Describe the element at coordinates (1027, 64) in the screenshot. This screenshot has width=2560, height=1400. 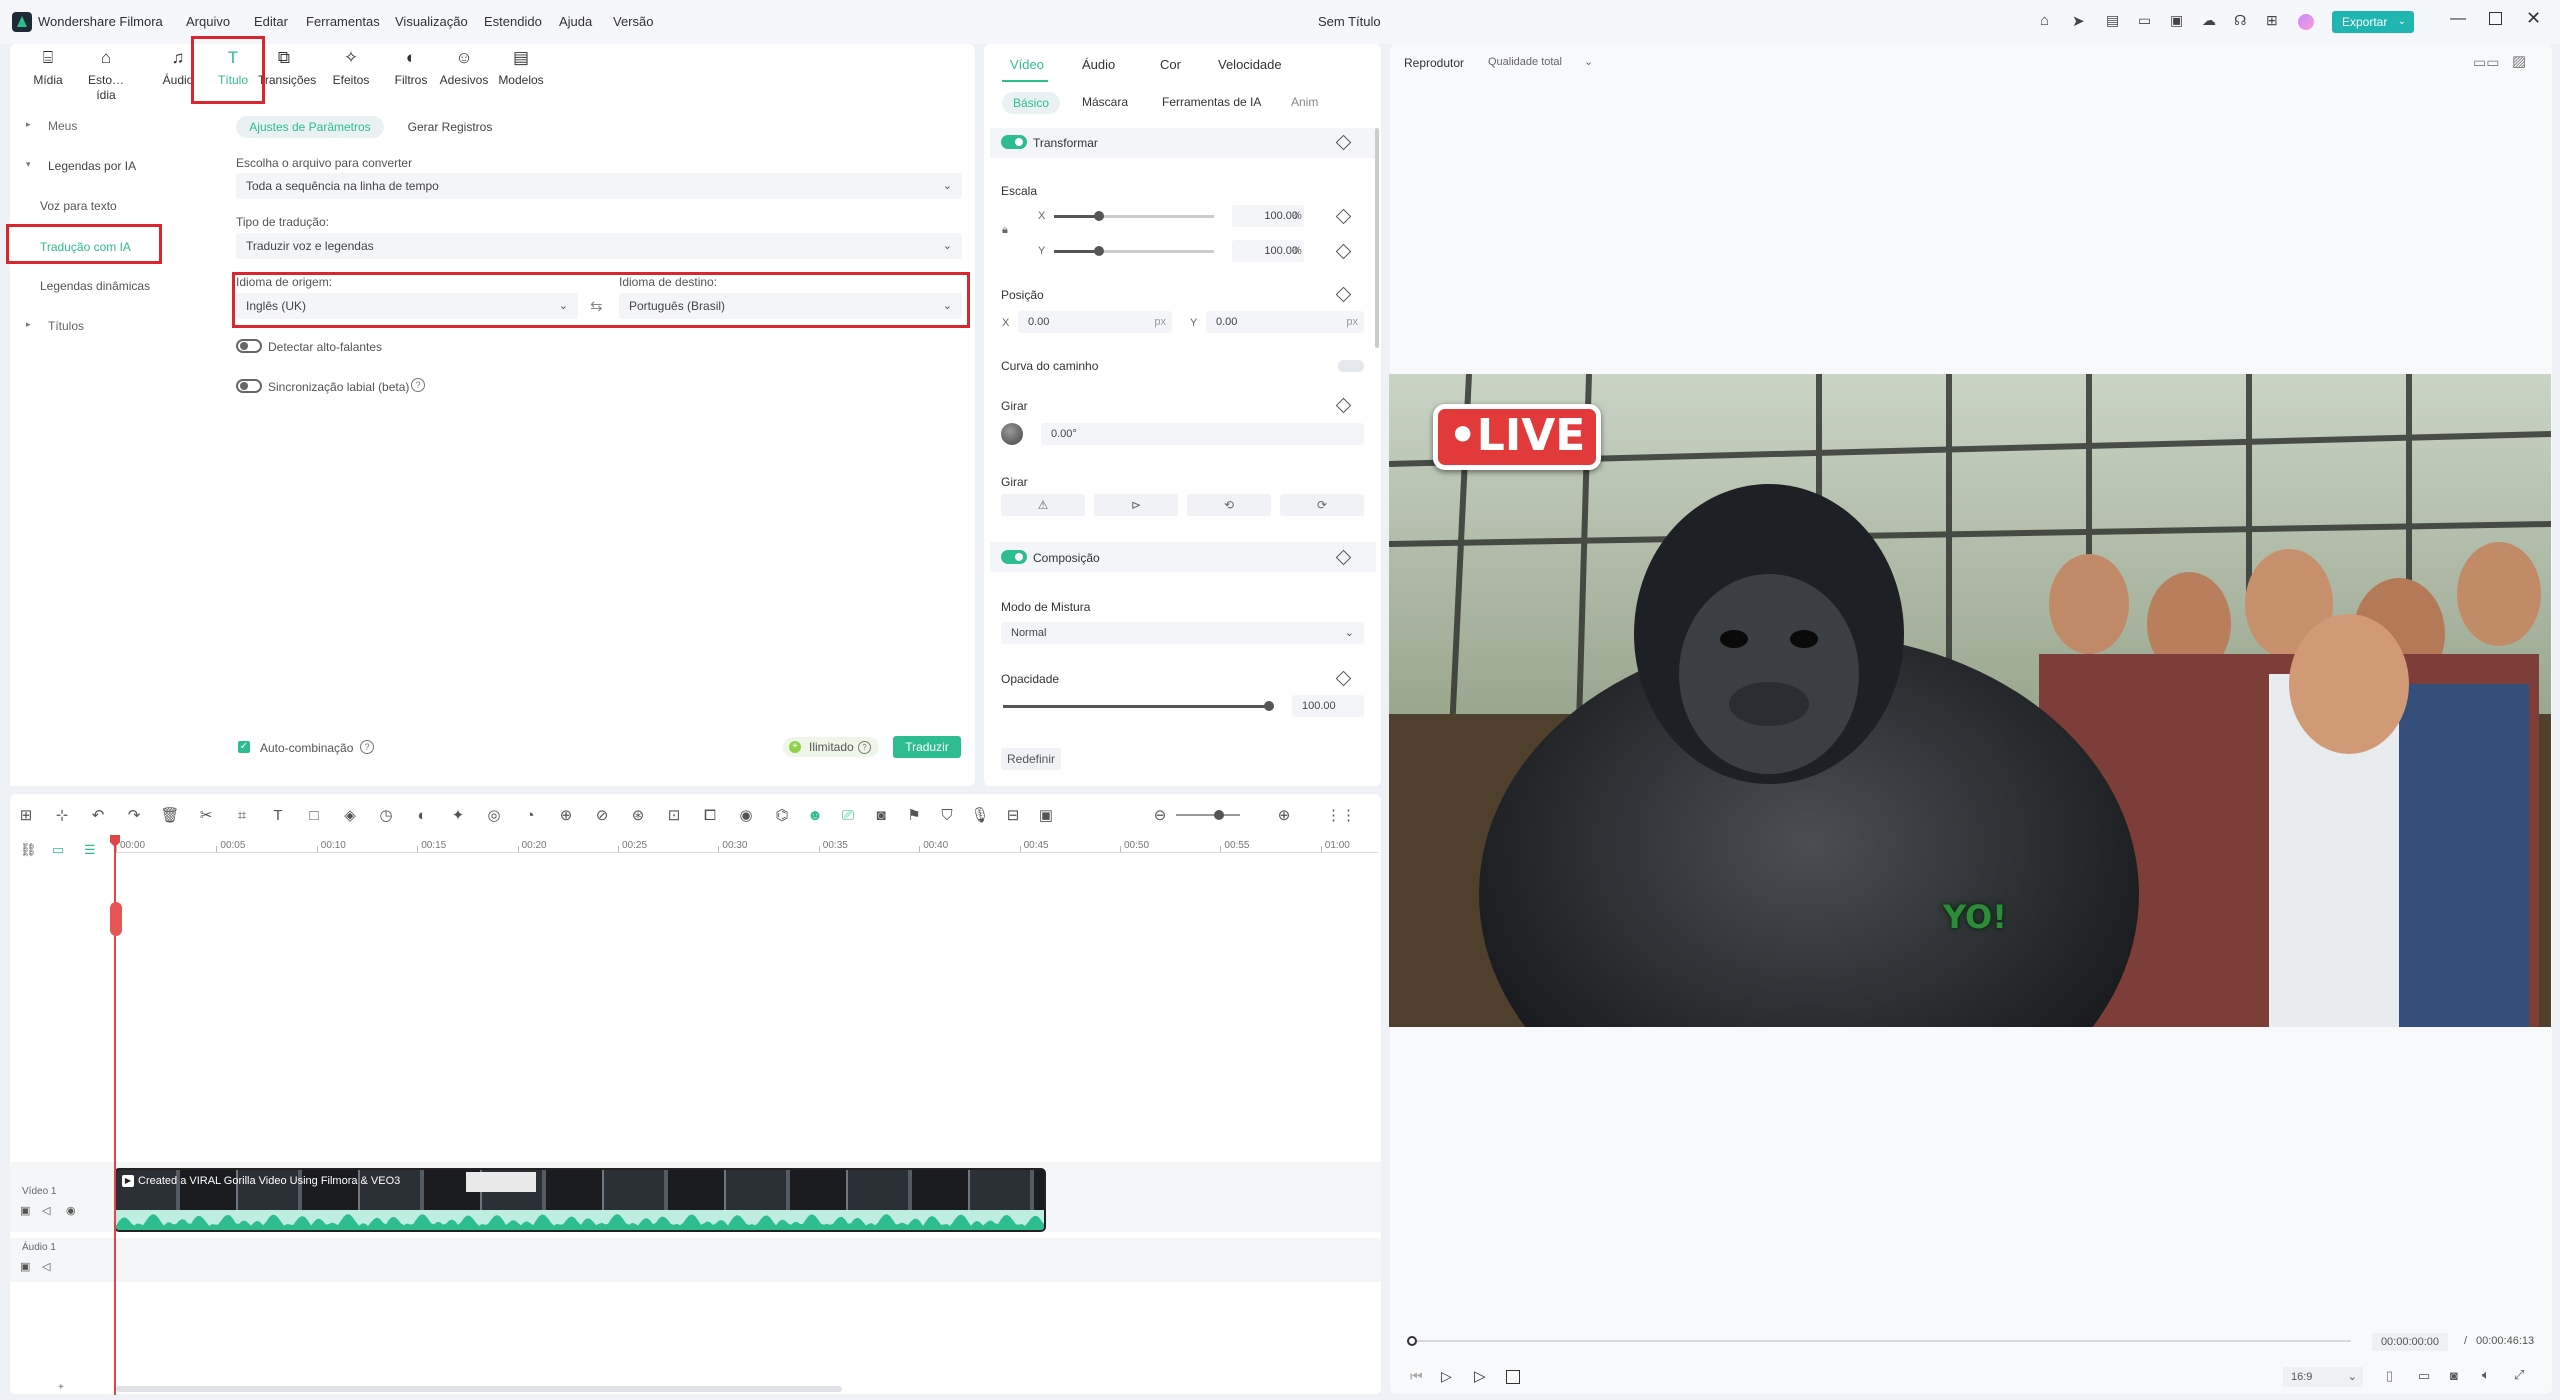
I see `tab-video: Vídeo` at that location.